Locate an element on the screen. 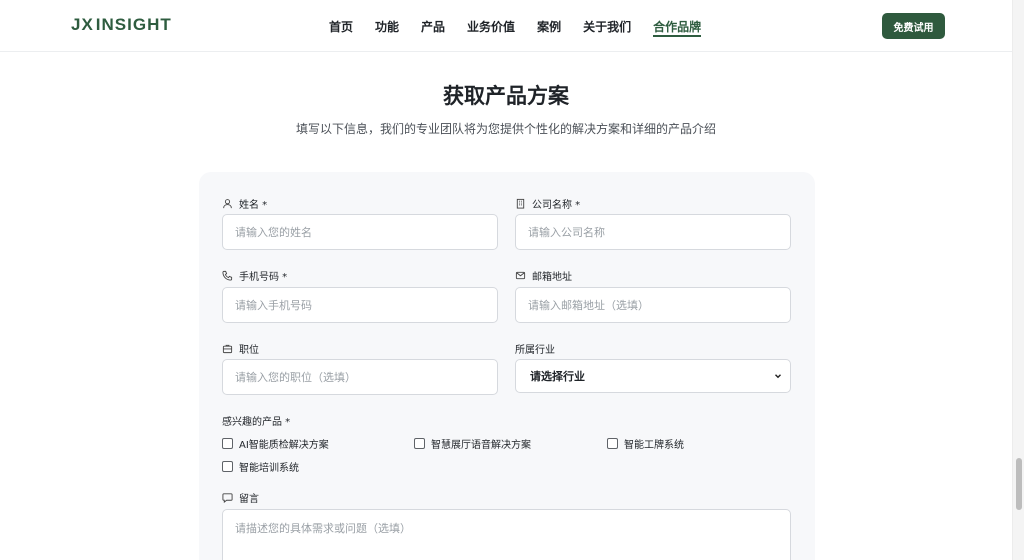 The width and height of the screenshot is (1024, 560). product-option-label: 智慧展厅语音解决方案 is located at coordinates (481, 445).